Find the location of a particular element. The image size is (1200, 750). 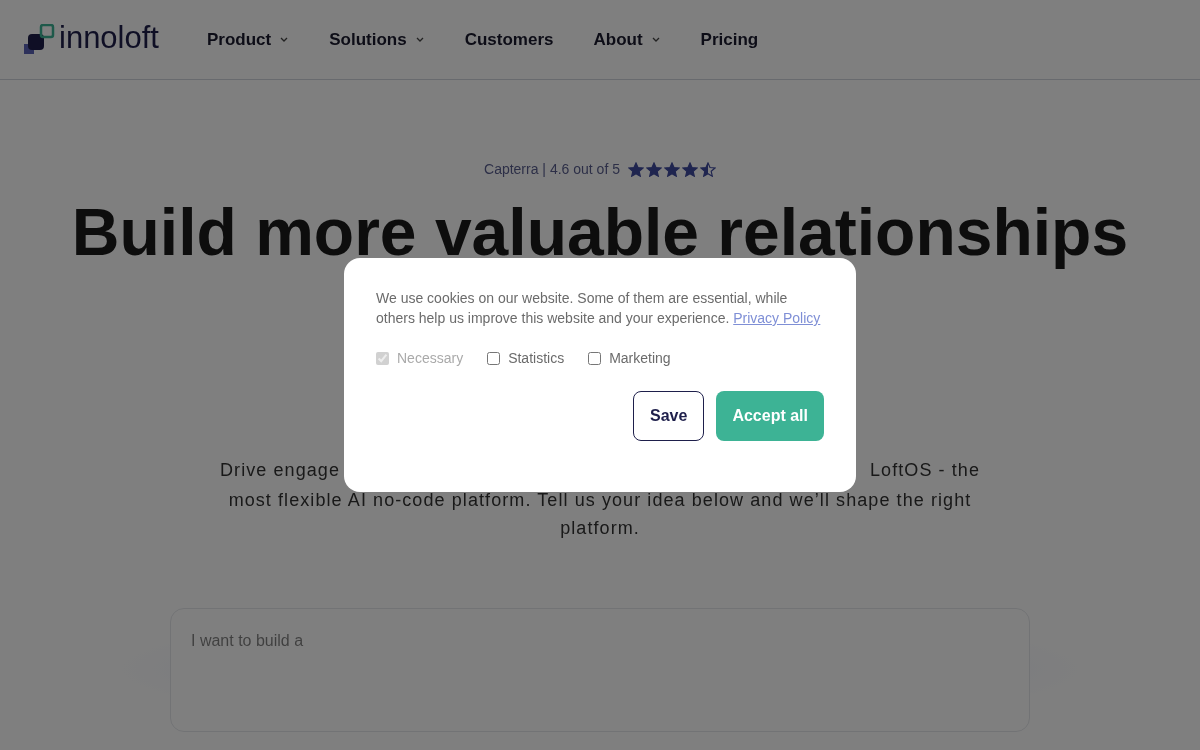

nav-link: Product is located at coordinates (248, 39).